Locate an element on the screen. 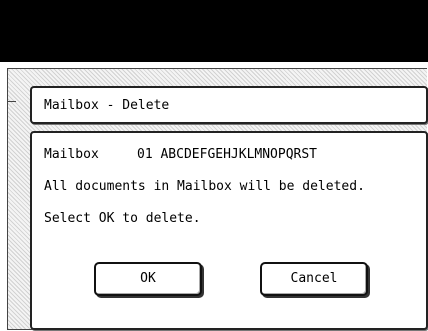 The width and height of the screenshot is (428, 331). delete-instruction-message: Select OK to delete. is located at coordinates (122, 218).